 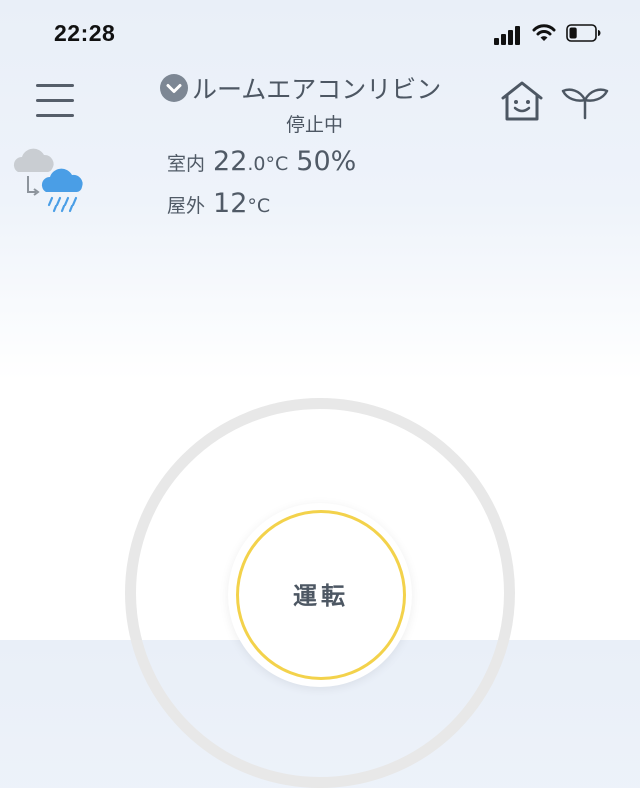 What do you see at coordinates (186, 164) in the screenshot?
I see `indoor-label: 室内` at bounding box center [186, 164].